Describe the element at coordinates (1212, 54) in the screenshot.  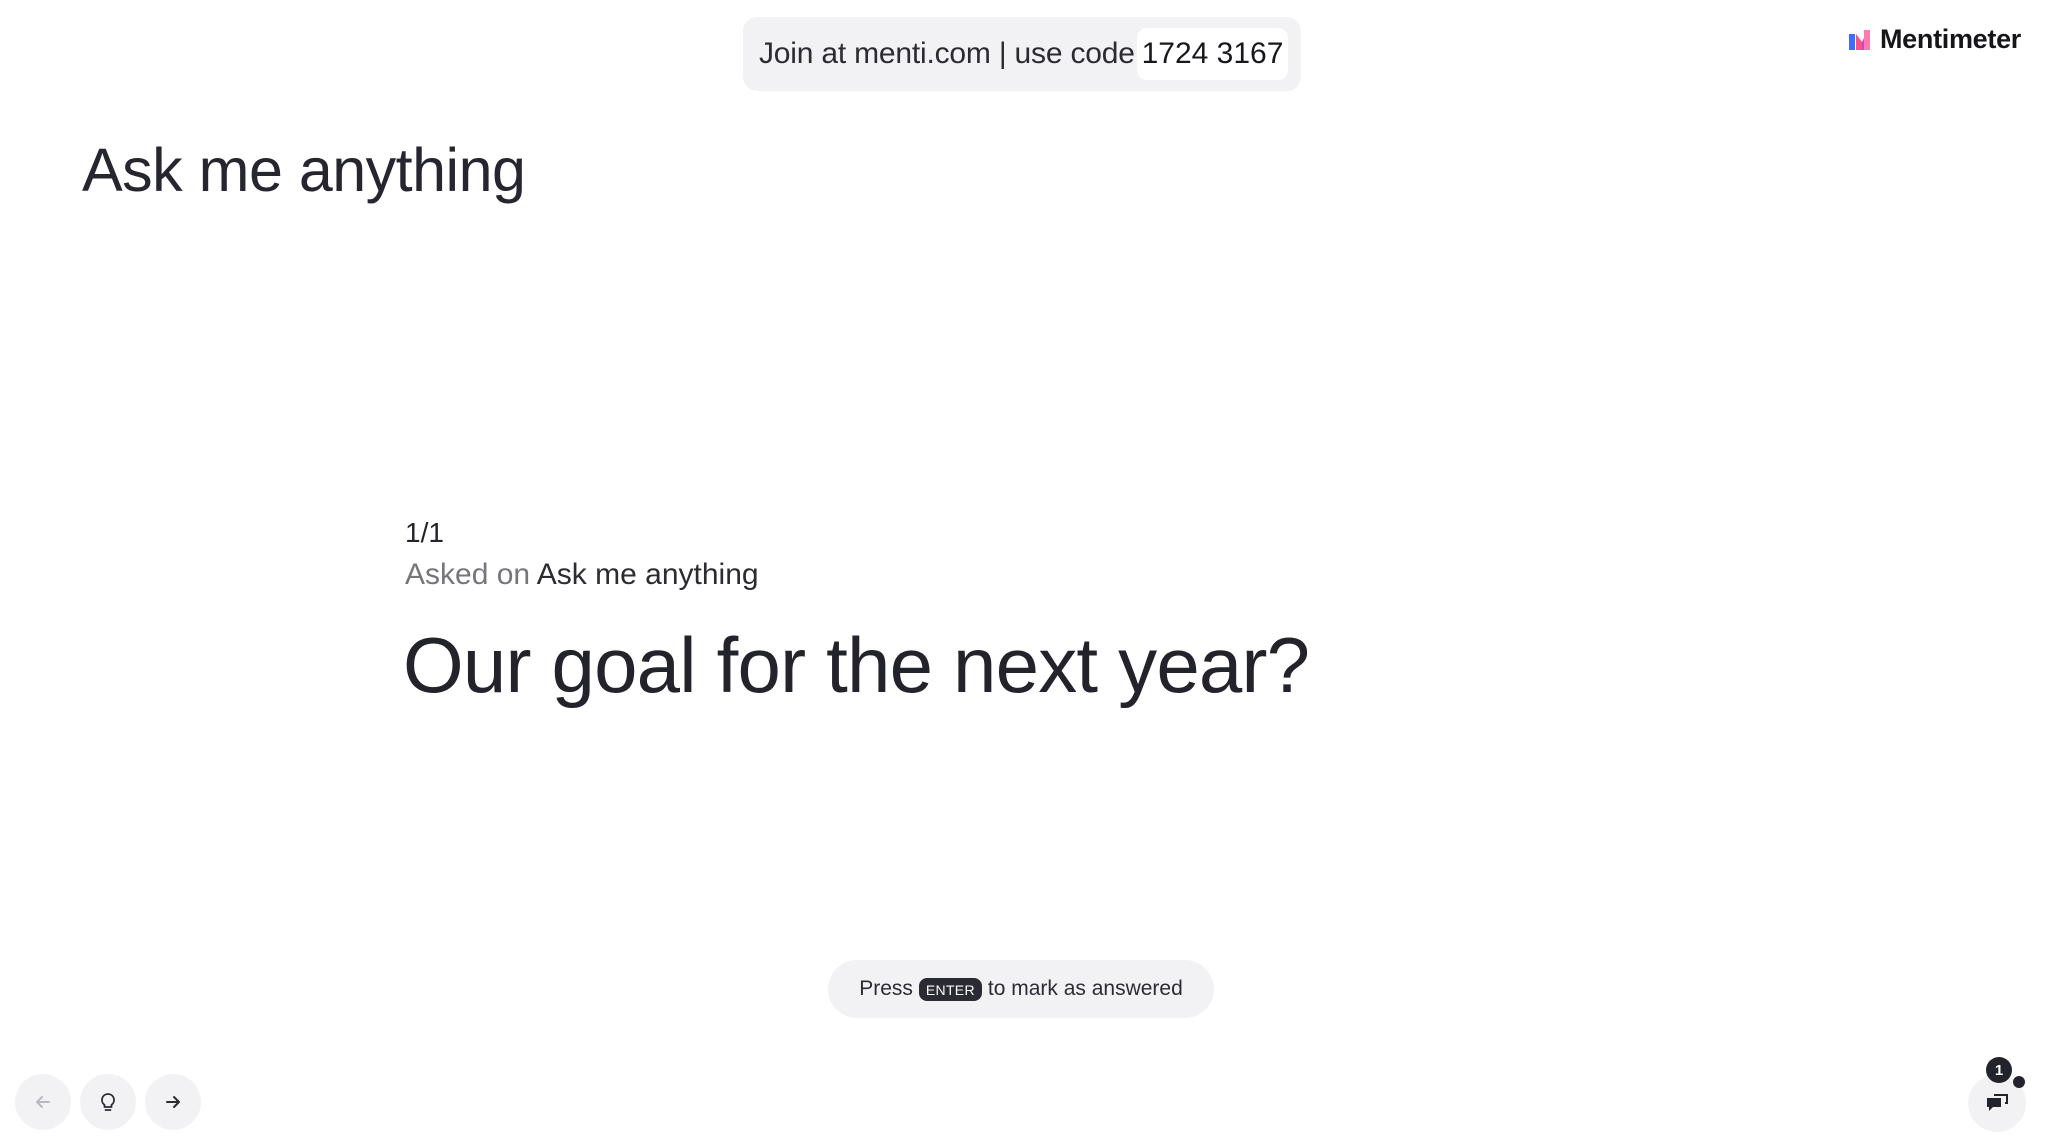
I see `join-code: 1724 3167` at that location.